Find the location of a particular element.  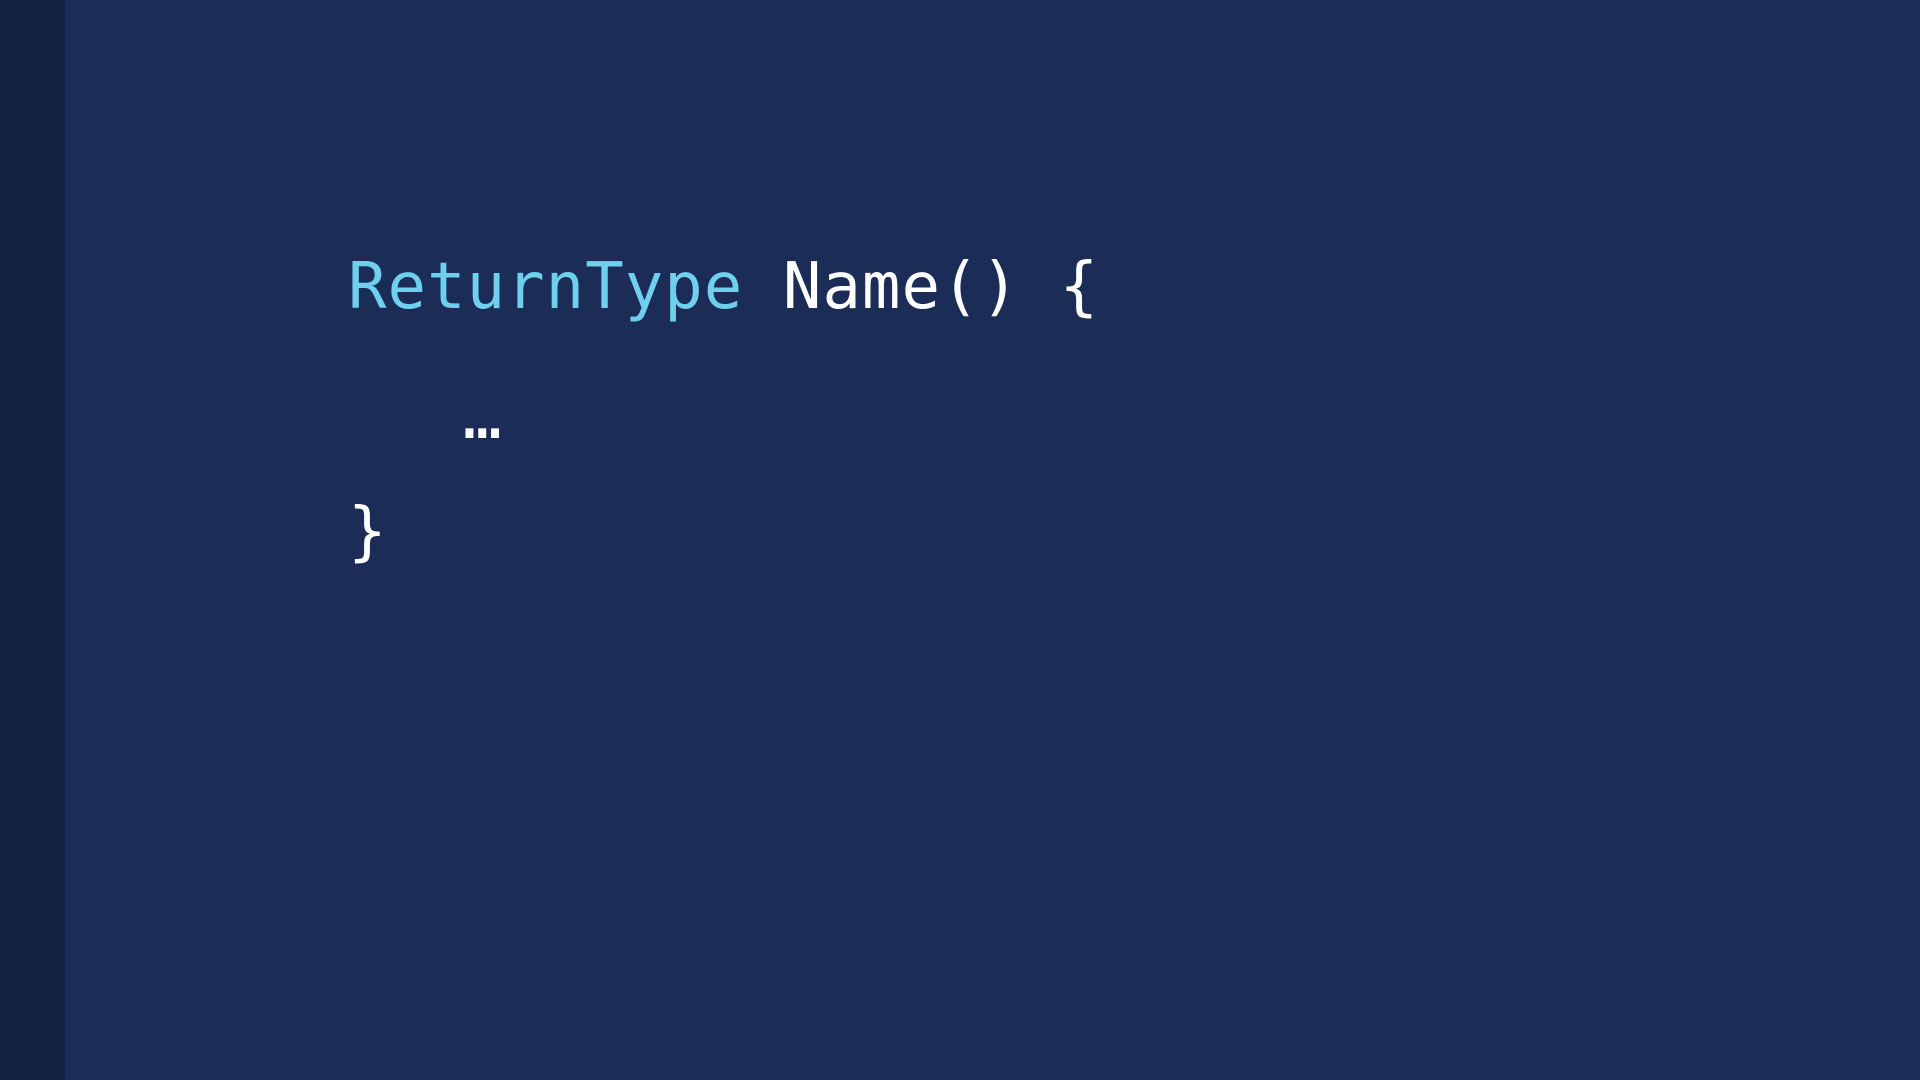

return-type-token: ReturnType is located at coordinates (546, 287).